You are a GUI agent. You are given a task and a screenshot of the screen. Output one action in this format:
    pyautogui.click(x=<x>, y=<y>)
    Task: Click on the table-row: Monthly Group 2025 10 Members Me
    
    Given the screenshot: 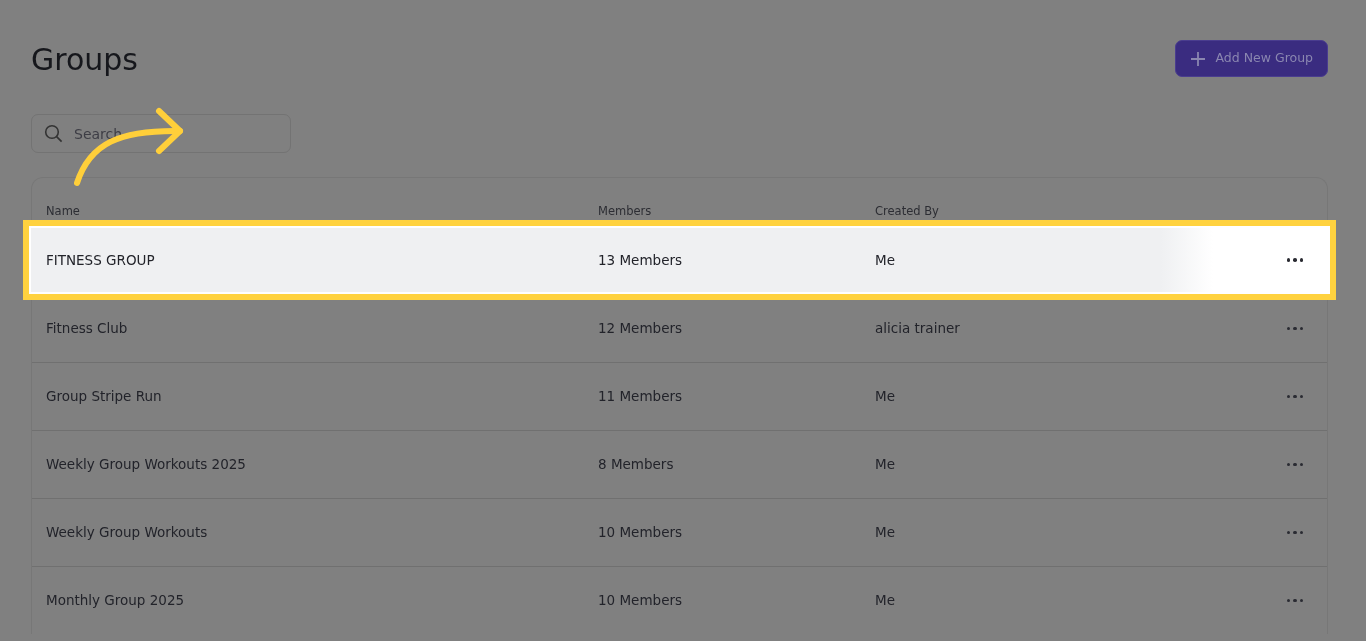 What is the action you would take?
    pyautogui.click(x=679, y=600)
    